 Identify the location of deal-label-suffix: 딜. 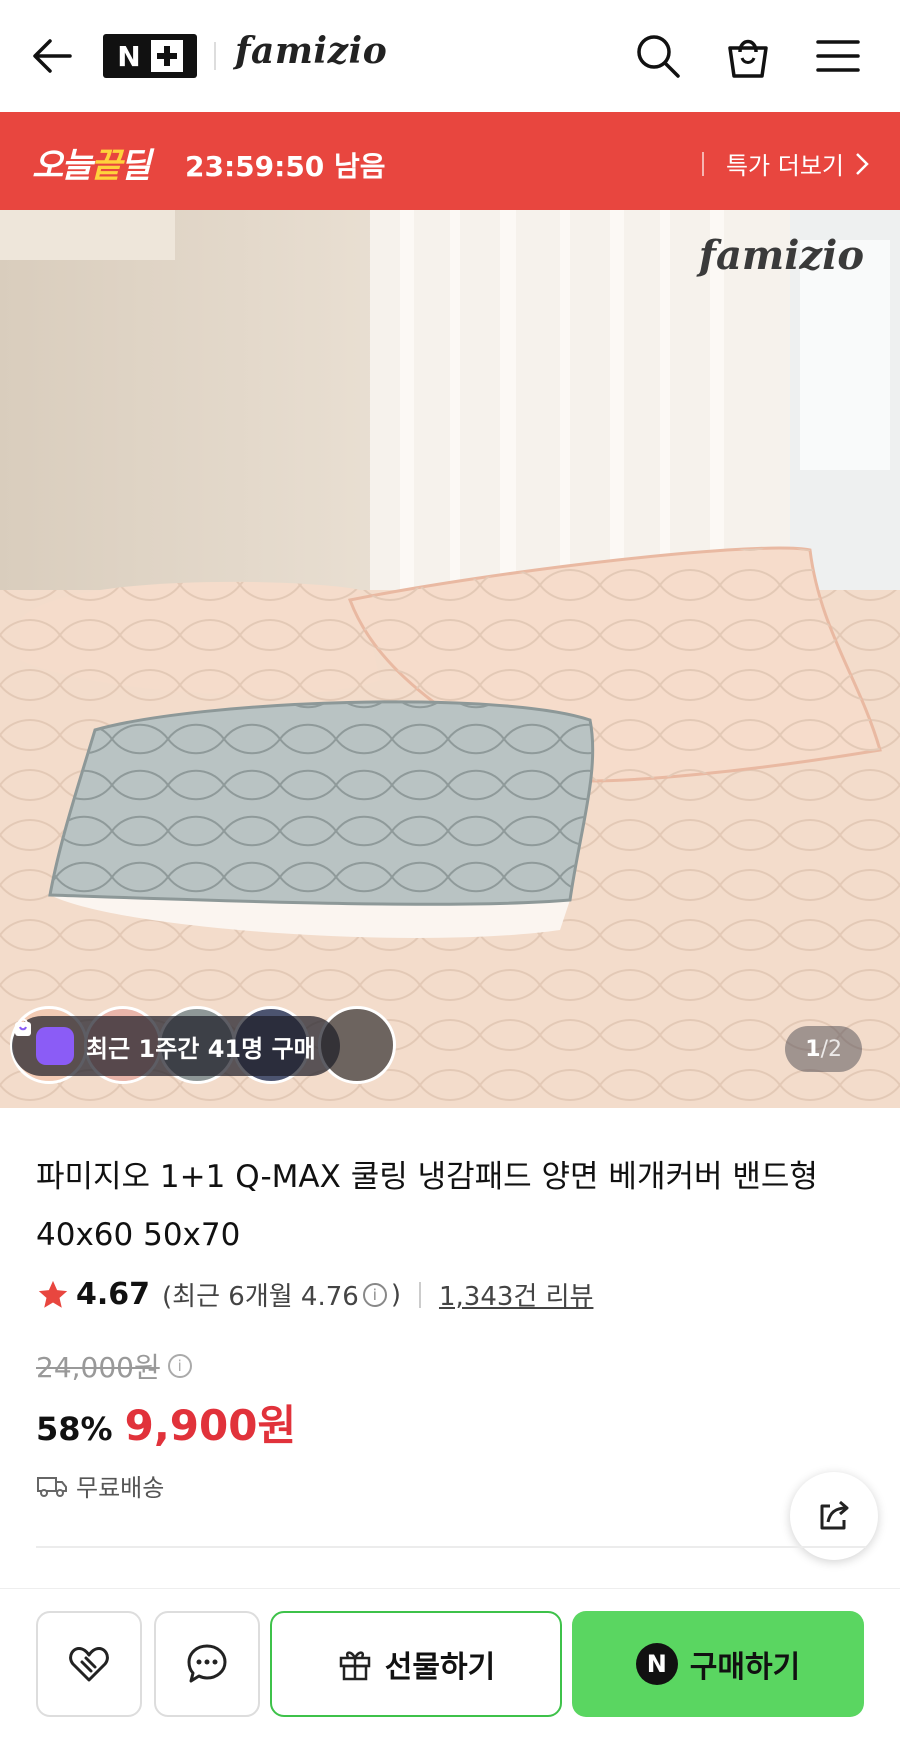
(135, 166).